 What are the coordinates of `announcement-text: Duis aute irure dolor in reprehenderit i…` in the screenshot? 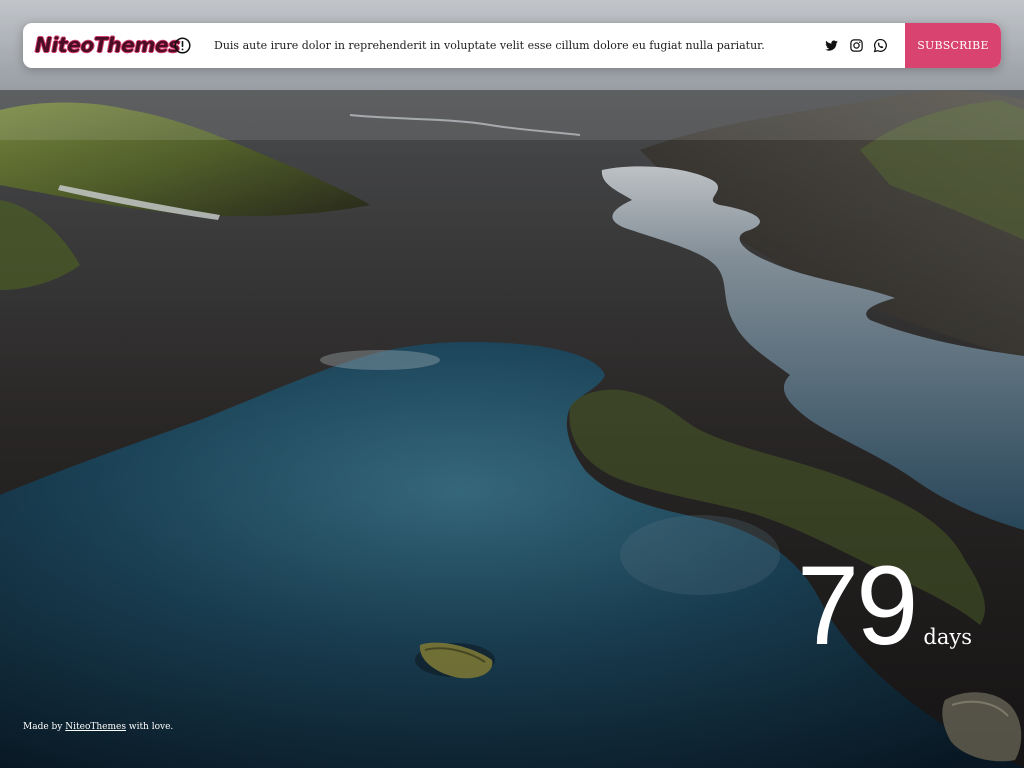 It's located at (489, 45).